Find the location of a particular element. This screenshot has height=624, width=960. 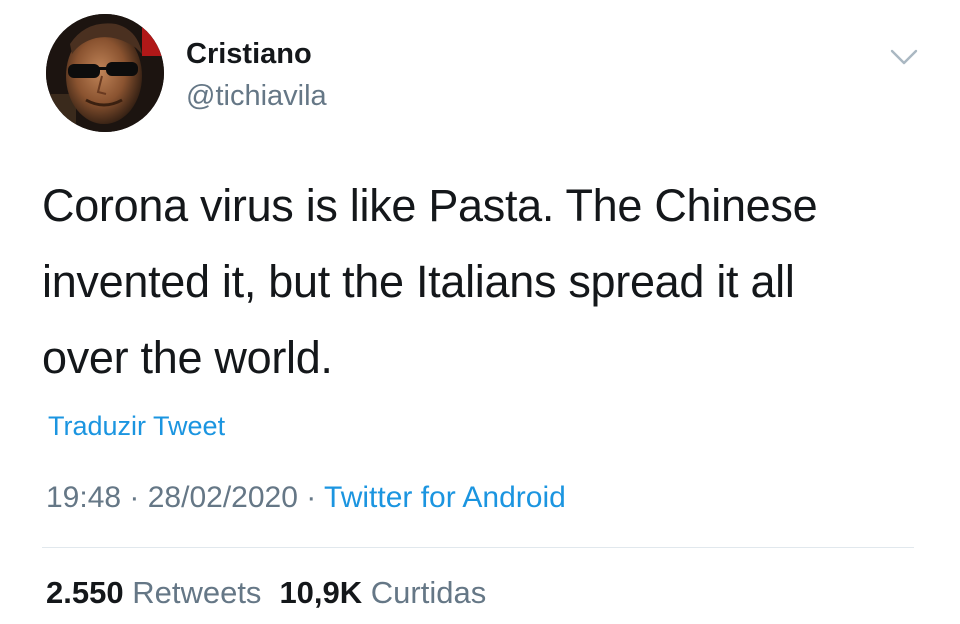

translate-tweet-link: Traduzir Tweet is located at coordinates (136, 426).